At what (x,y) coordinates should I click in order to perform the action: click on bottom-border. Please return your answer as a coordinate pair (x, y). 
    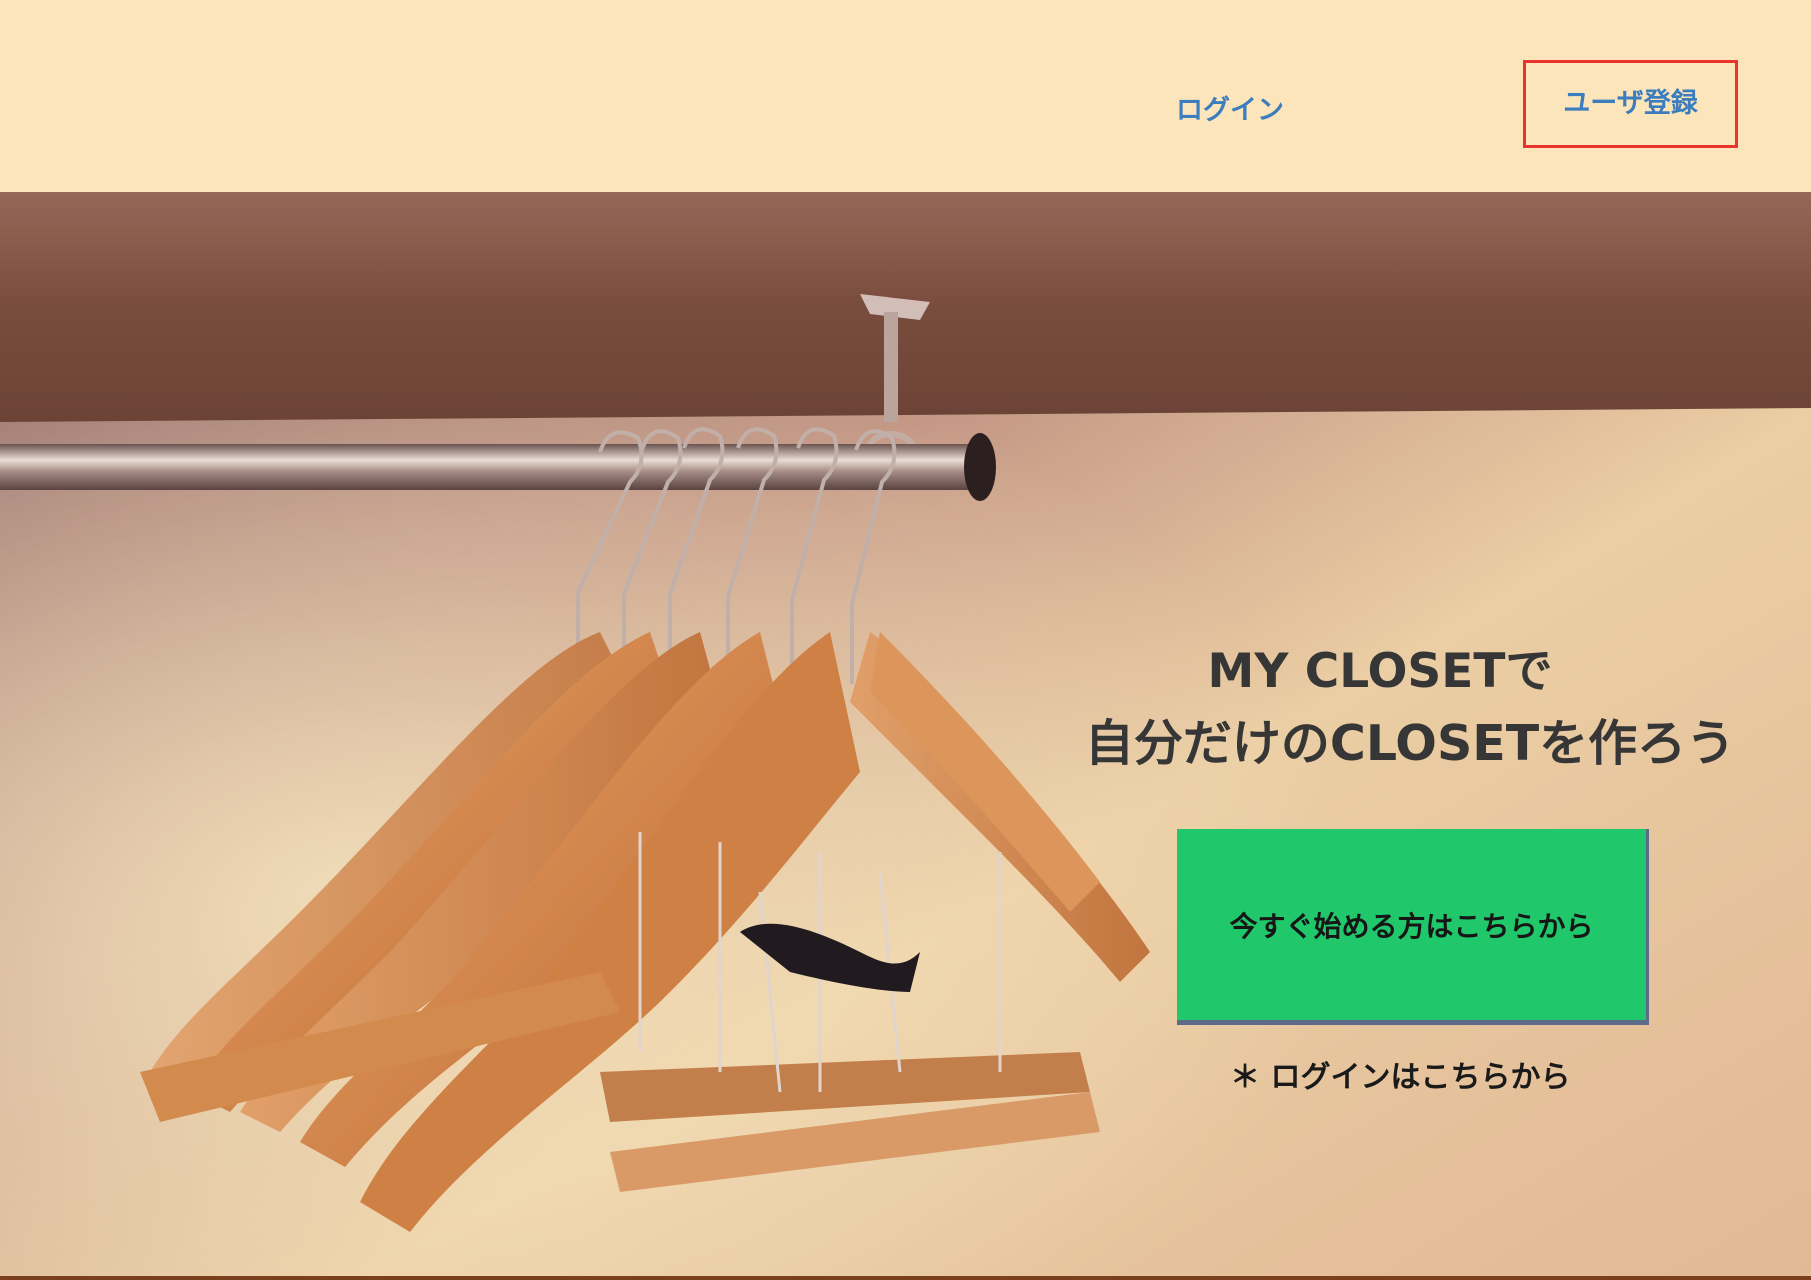
    Looking at the image, I should click on (905, 1278).